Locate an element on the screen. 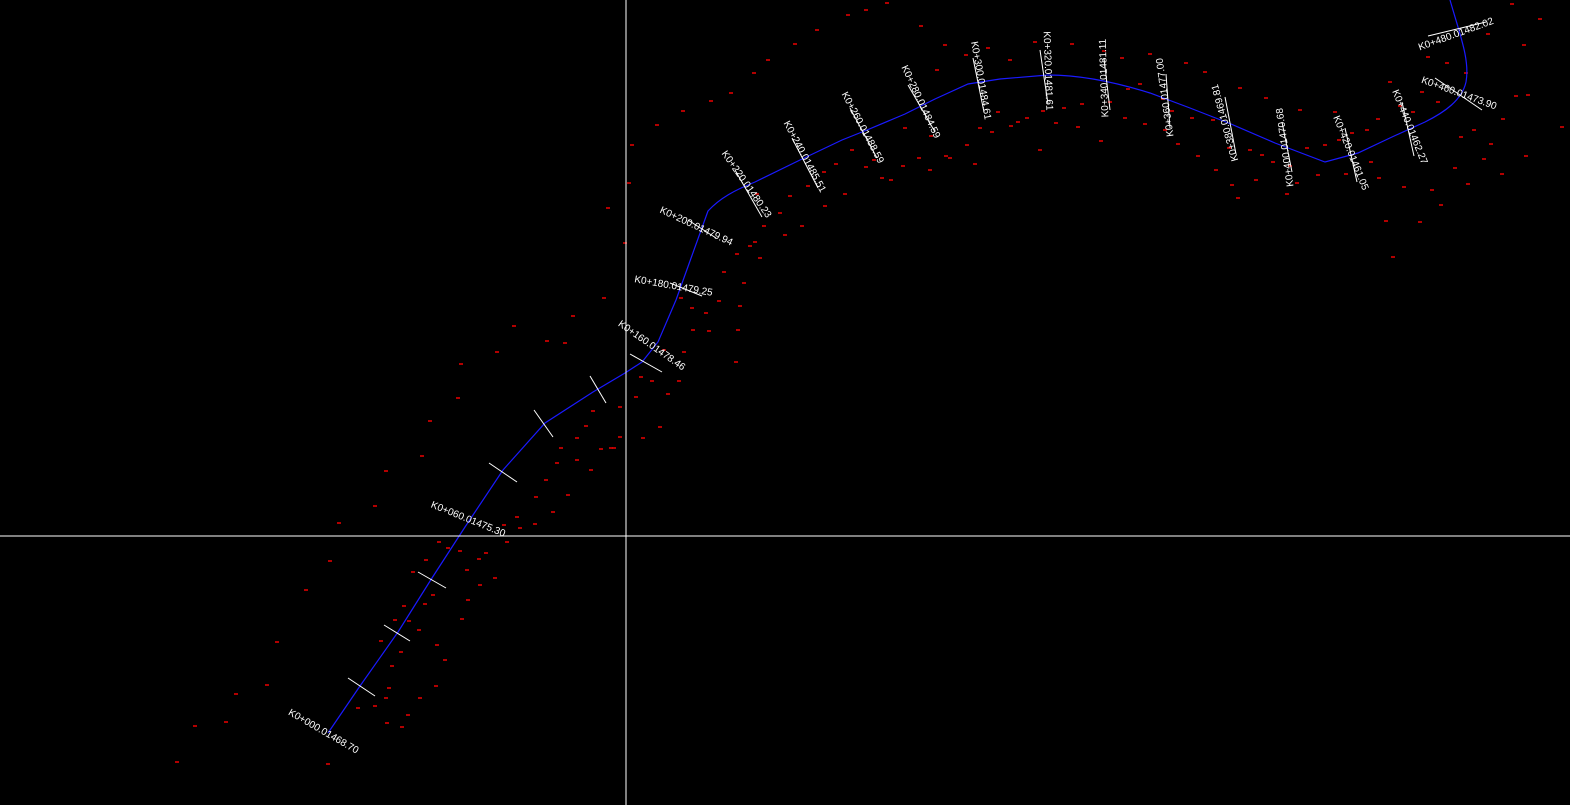 This screenshot has width=1570, height=805. station-label: K0+220.01480.23 is located at coordinates (746, 185).